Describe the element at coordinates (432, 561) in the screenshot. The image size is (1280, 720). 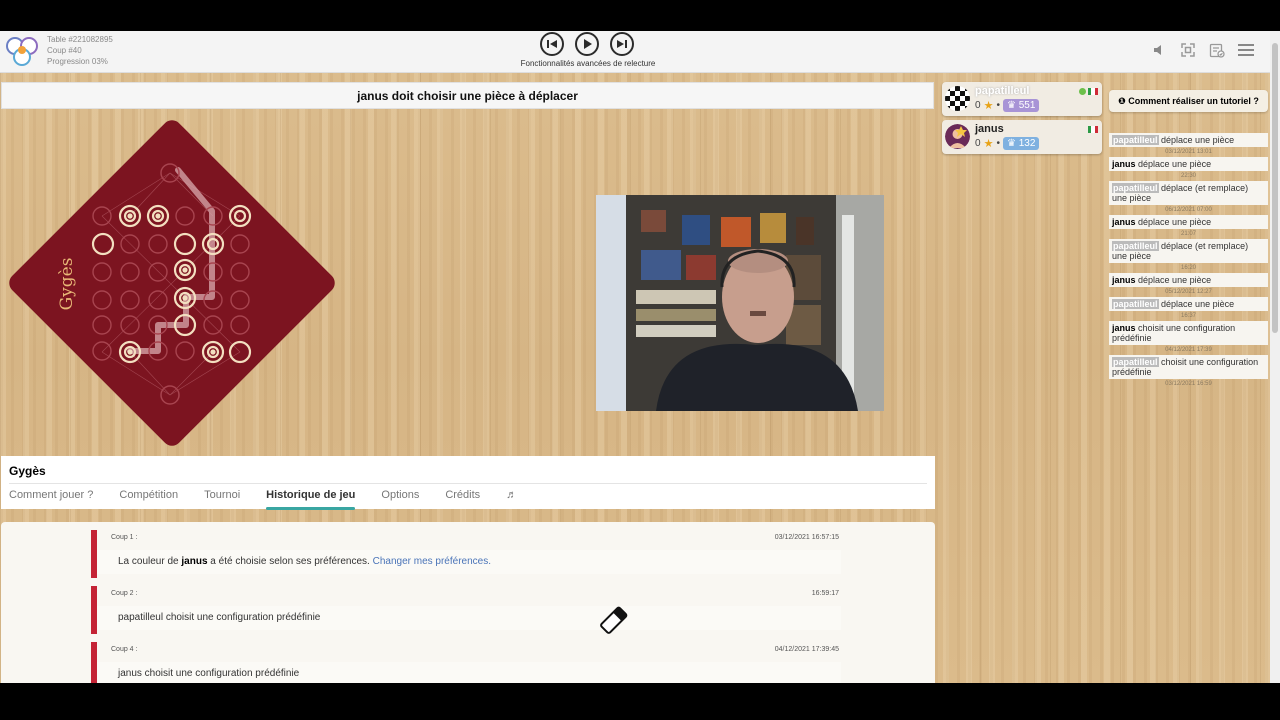
I see `change-preferences-link: Changer mes préférences.` at that location.